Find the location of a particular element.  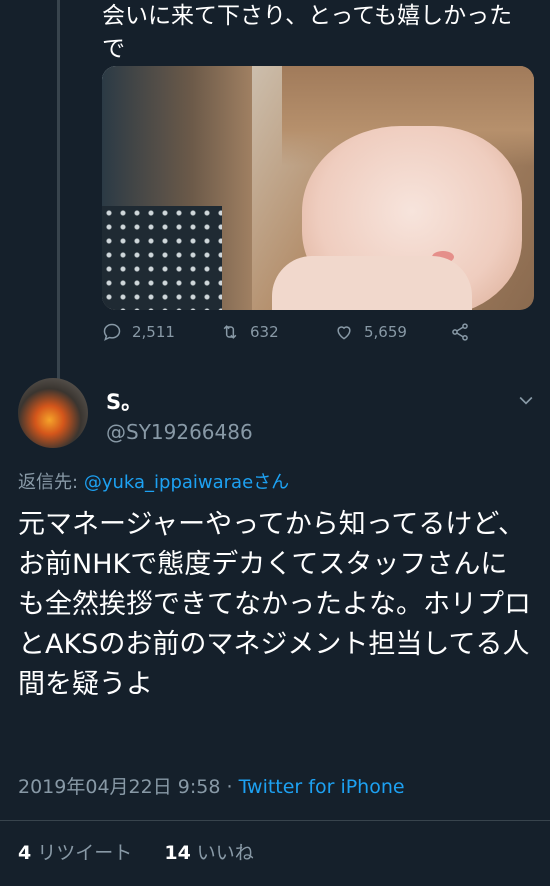

heart-icon is located at coordinates (344, 333).